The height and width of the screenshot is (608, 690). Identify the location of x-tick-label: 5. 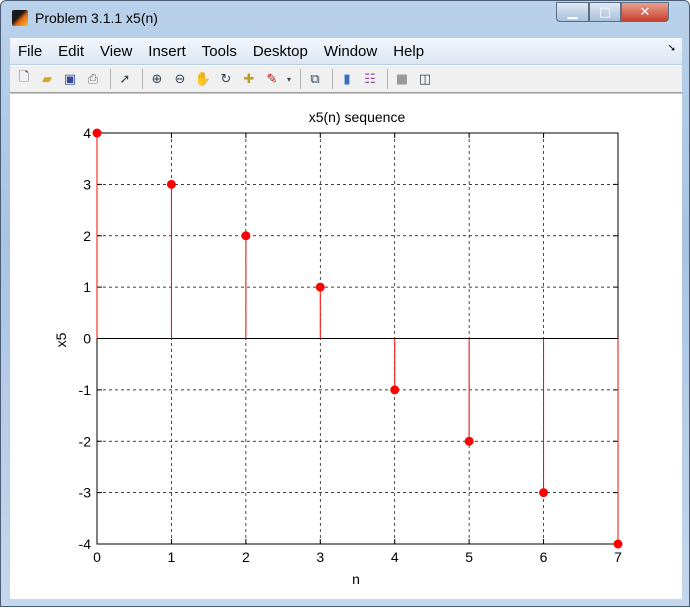
(469, 557).